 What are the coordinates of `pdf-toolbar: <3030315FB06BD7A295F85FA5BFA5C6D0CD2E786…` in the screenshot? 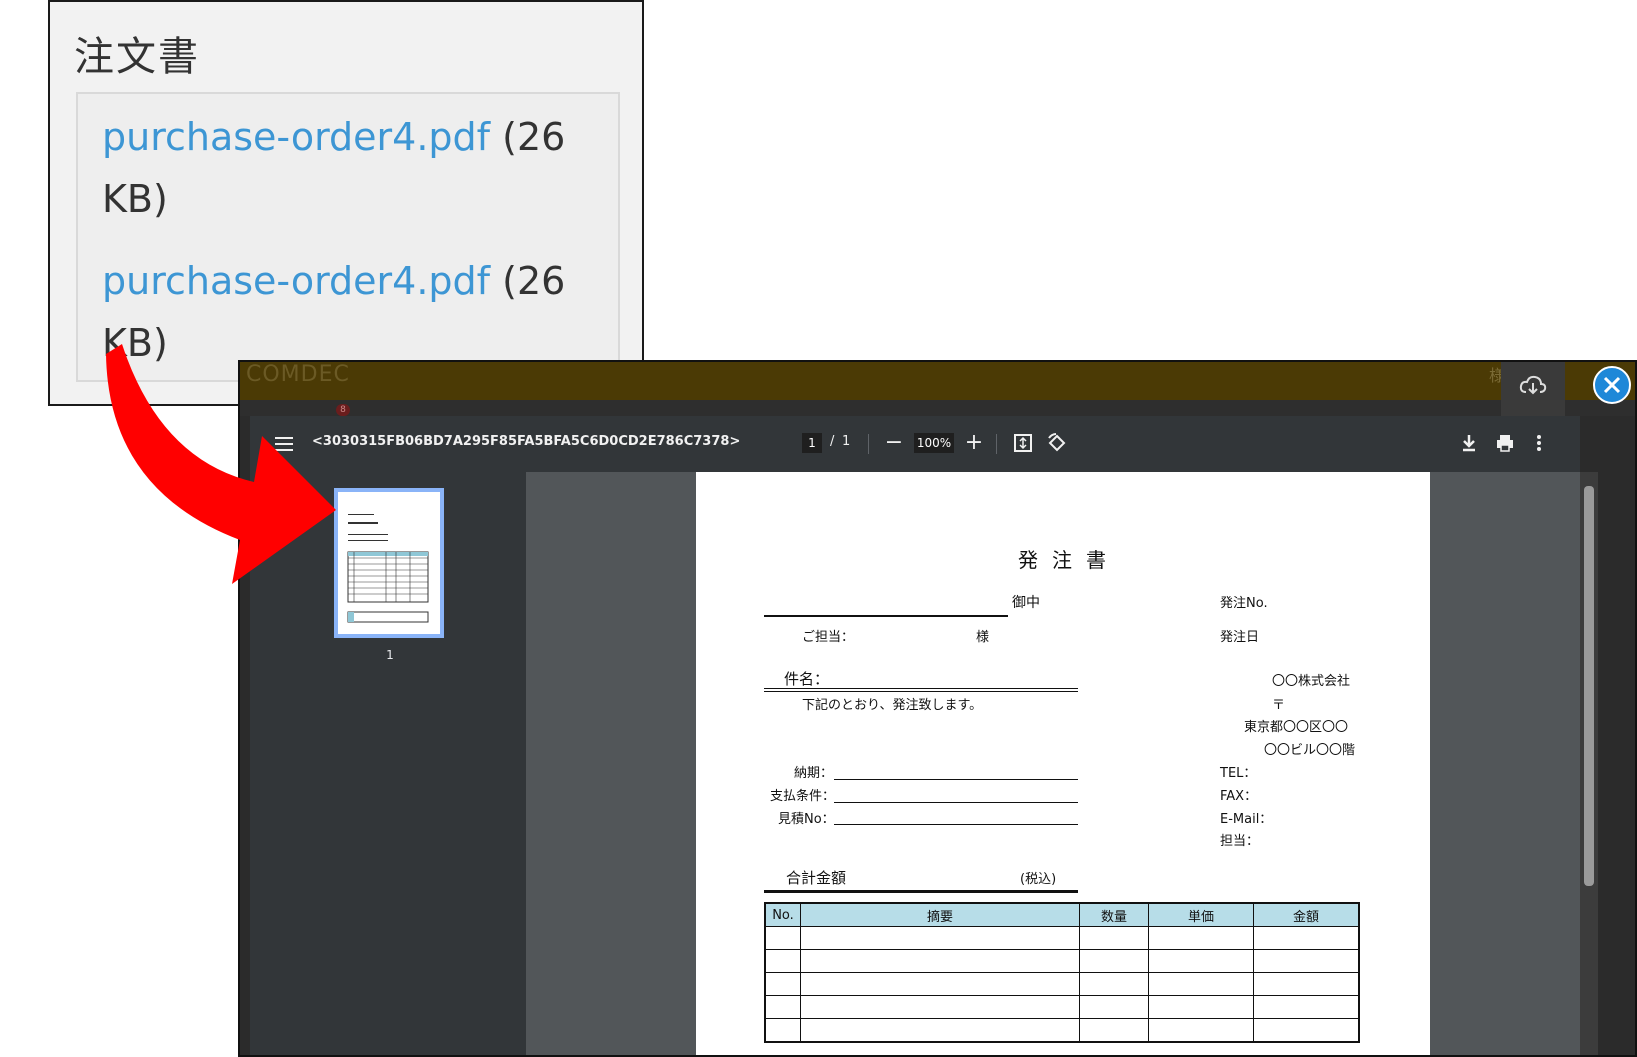 It's located at (915, 444).